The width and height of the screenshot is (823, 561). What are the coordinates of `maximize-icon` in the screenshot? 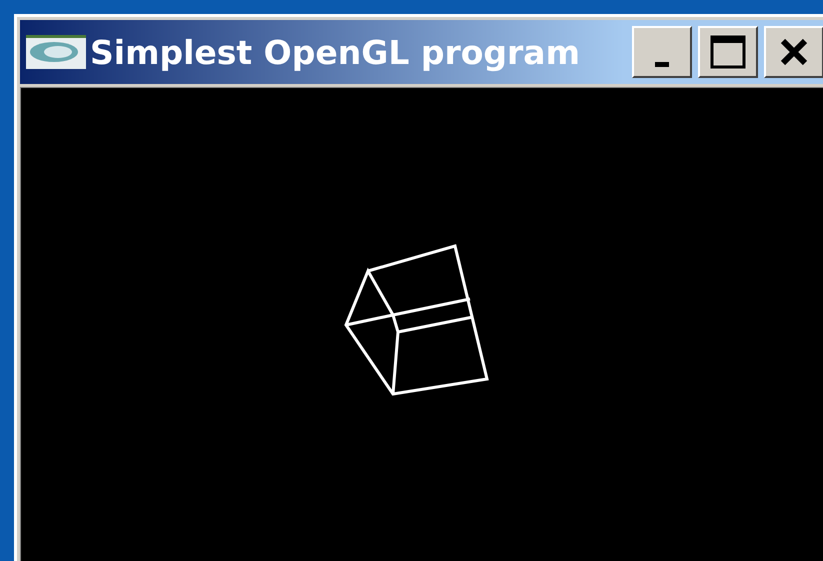 It's located at (728, 52).